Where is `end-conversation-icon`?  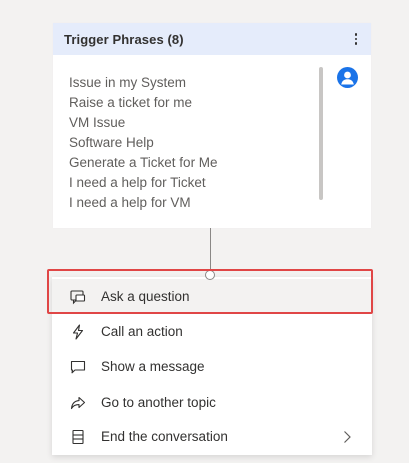
end-conversation-icon is located at coordinates (78, 437).